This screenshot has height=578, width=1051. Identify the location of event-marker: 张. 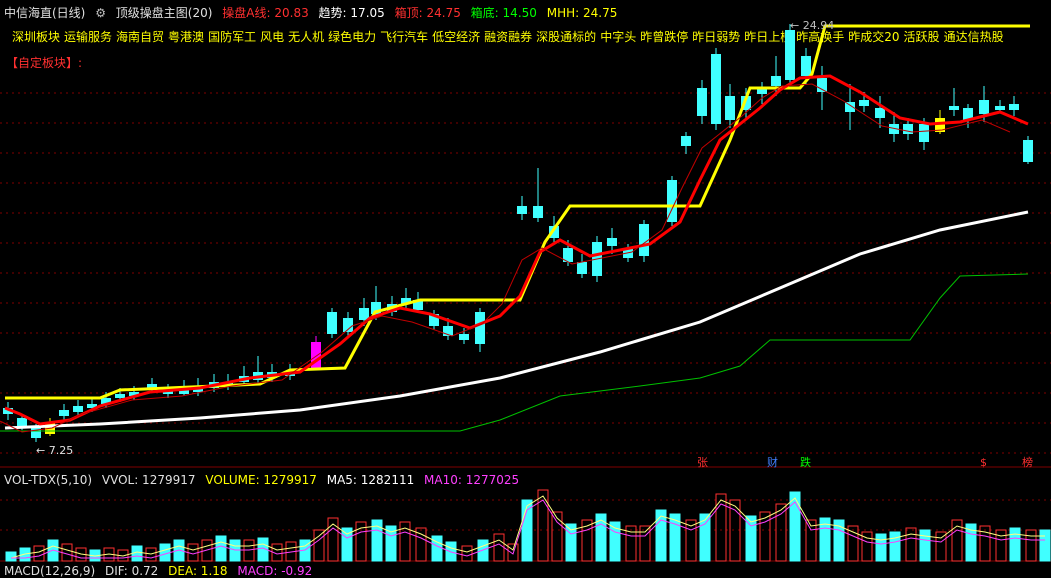
(702, 463).